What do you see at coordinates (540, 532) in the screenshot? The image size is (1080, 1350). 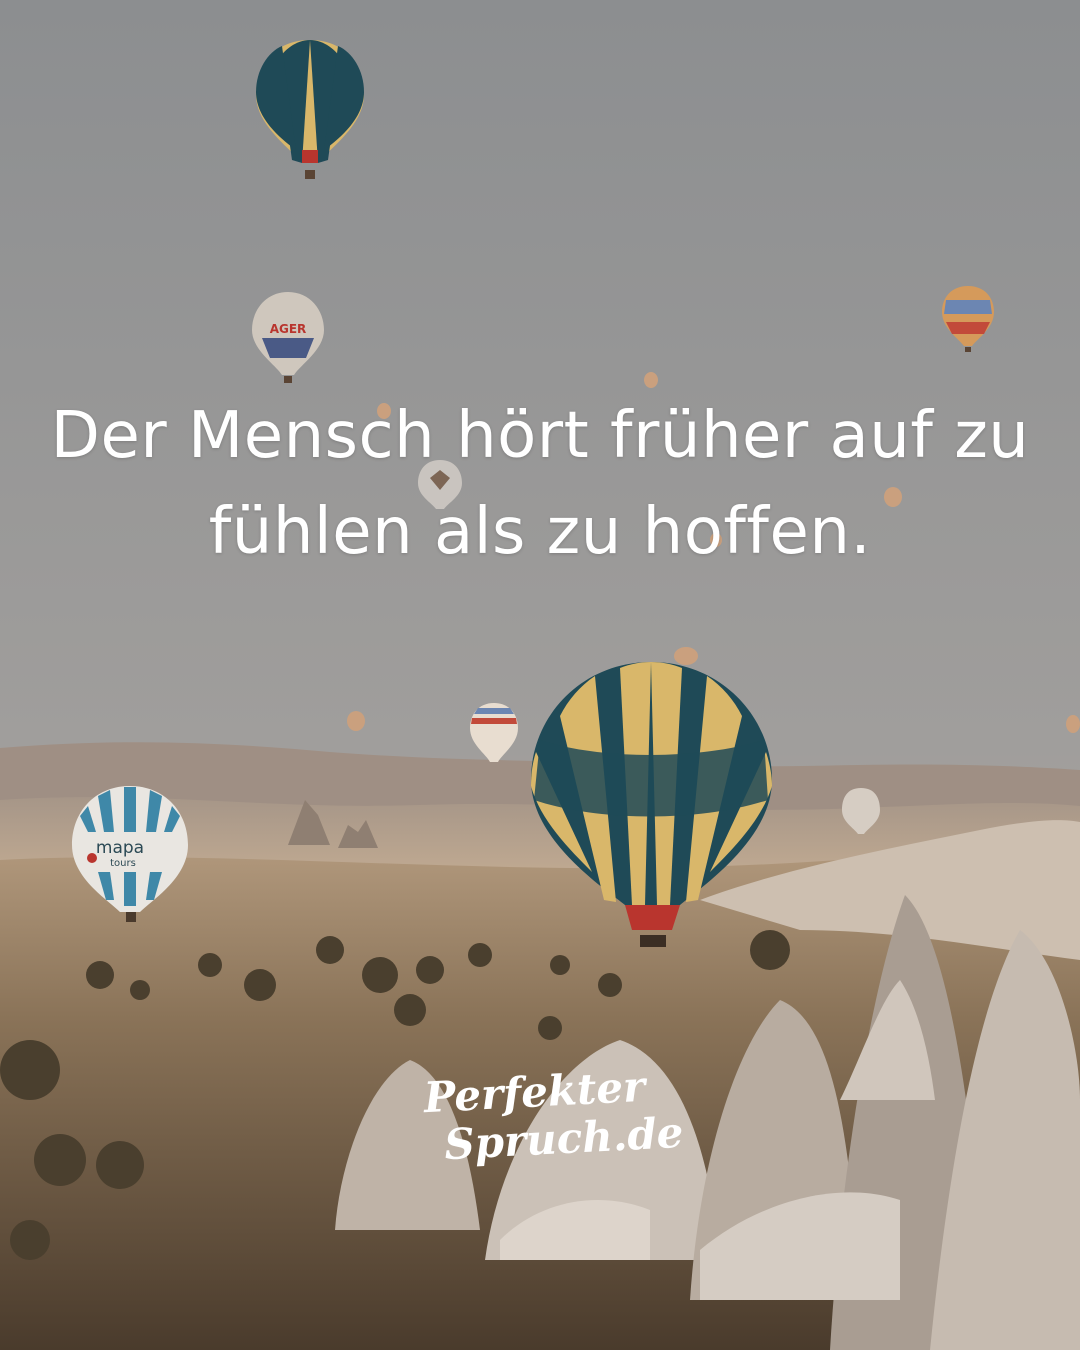 I see `quote-line-2: fühlen als zu hoffen.` at bounding box center [540, 532].